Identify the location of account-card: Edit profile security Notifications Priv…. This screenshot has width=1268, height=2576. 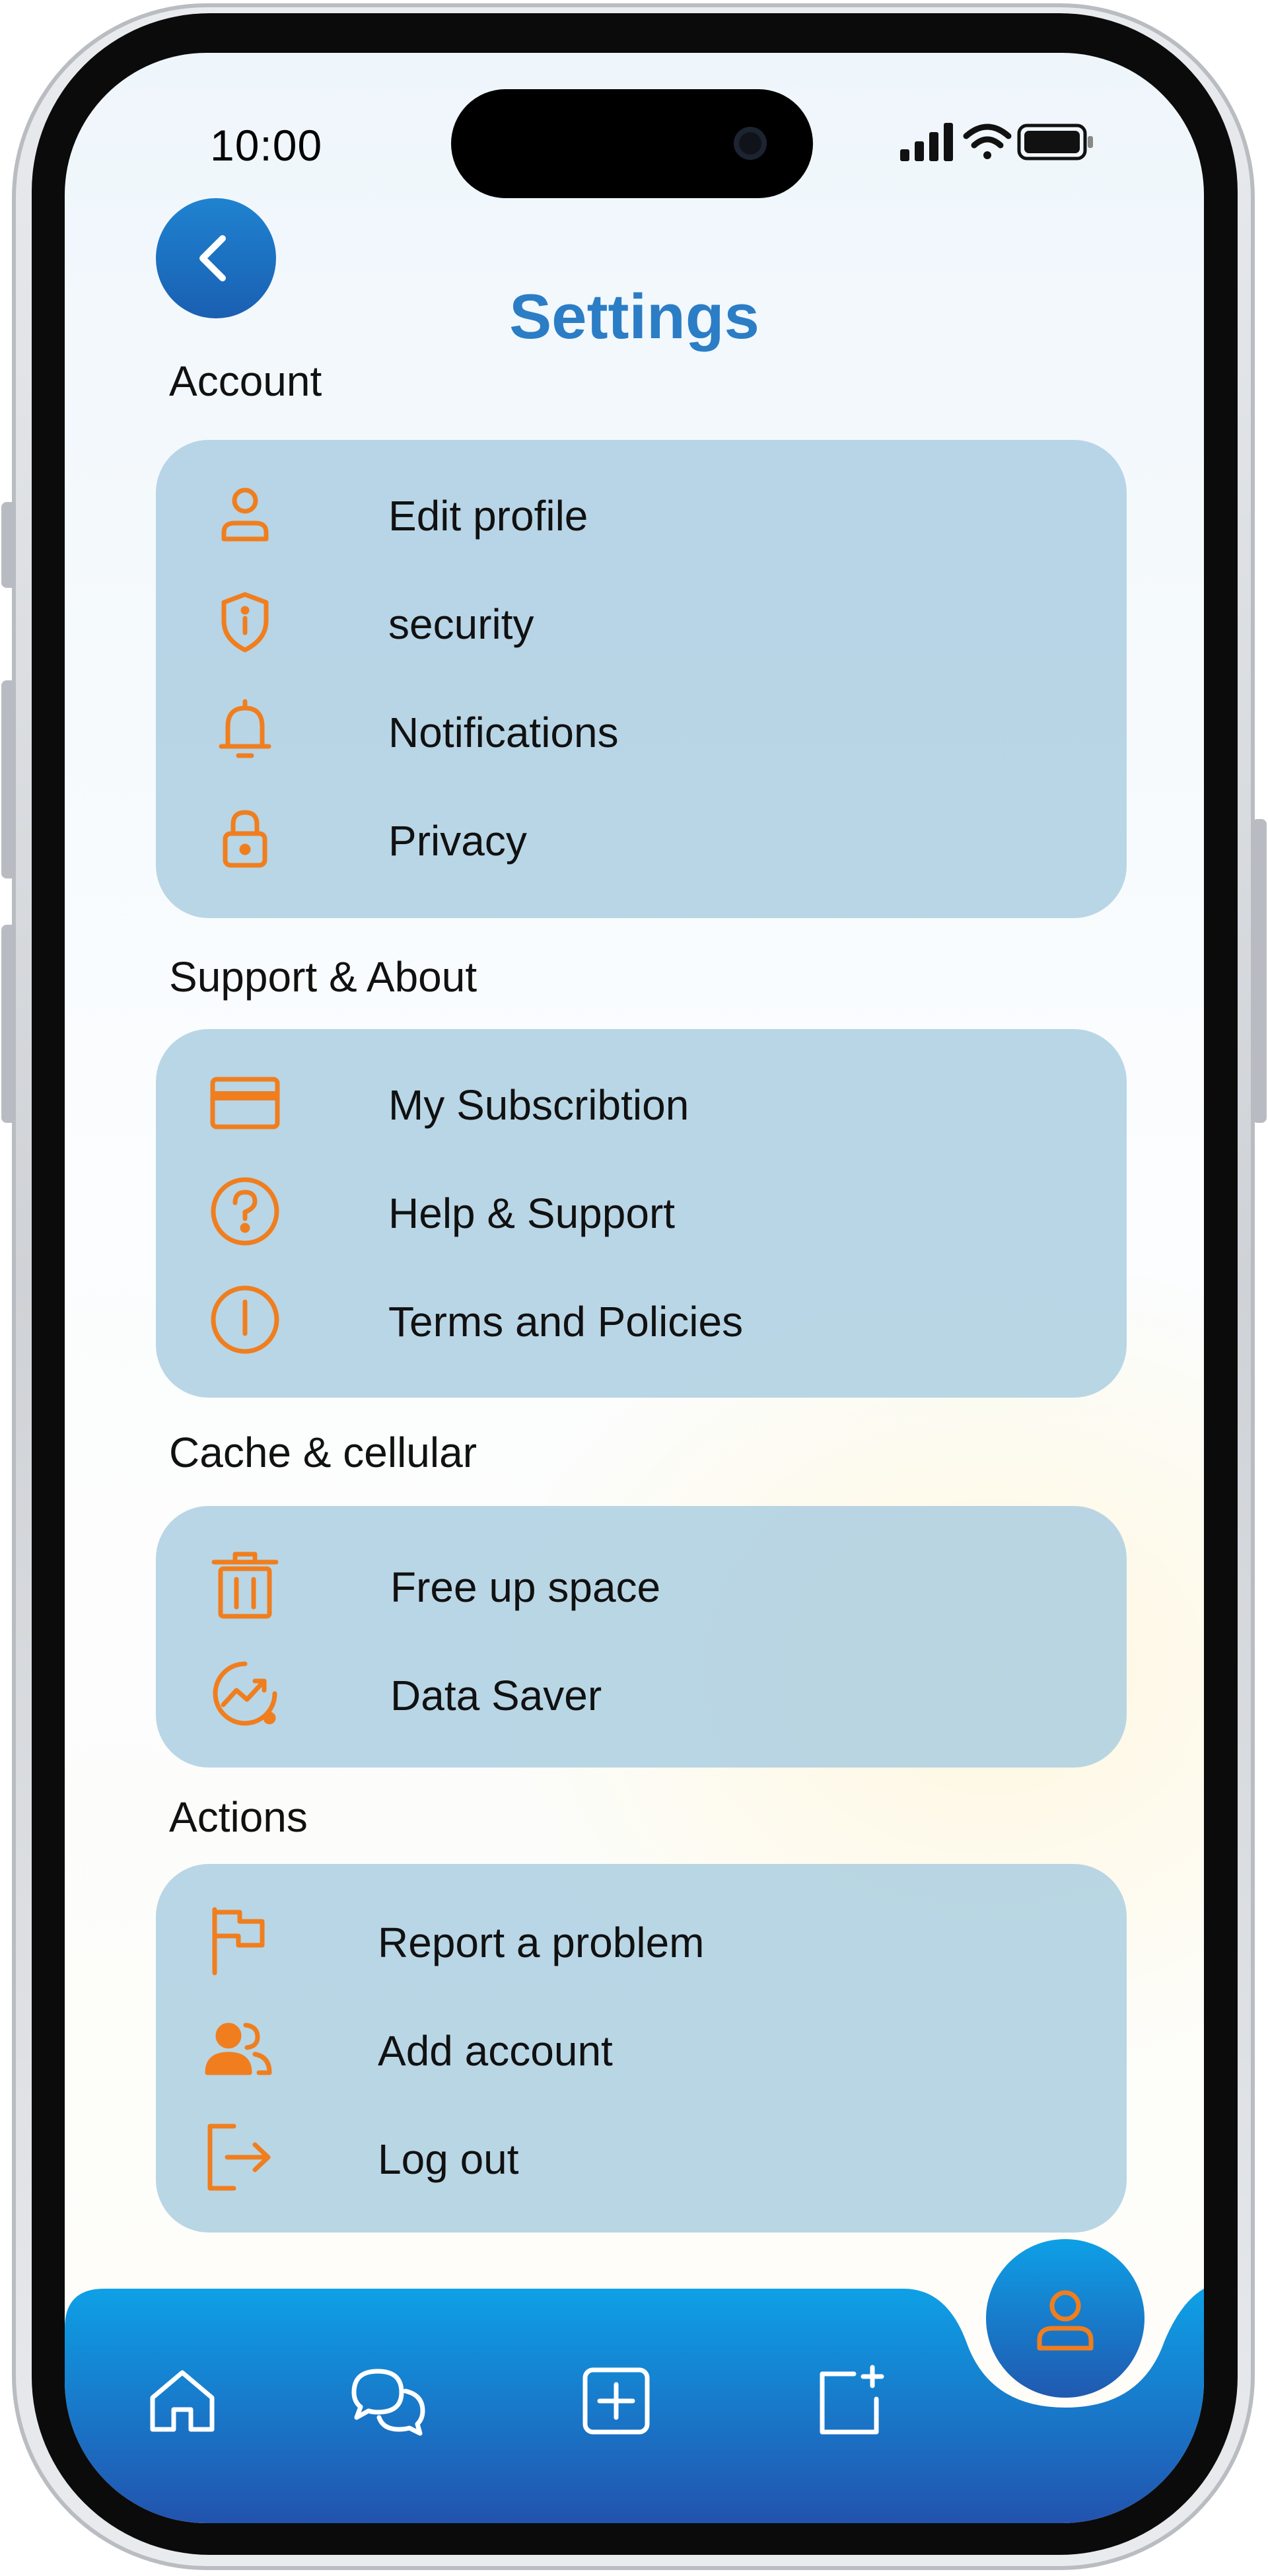
(641, 679).